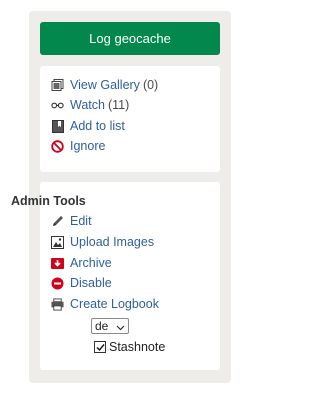 The width and height of the screenshot is (320, 400). What do you see at coordinates (110, 326) in the screenshot?
I see `language-select: de` at bounding box center [110, 326].